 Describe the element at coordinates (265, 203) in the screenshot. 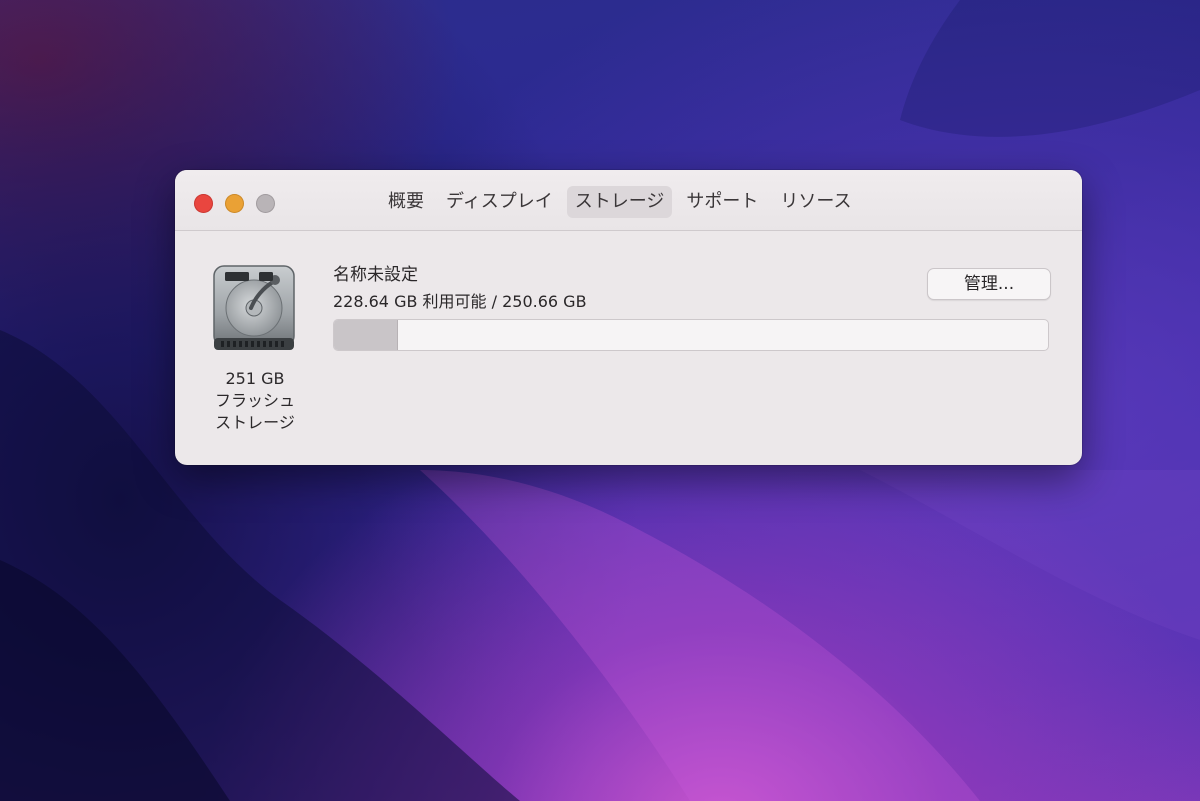

I see `zoom-button` at that location.